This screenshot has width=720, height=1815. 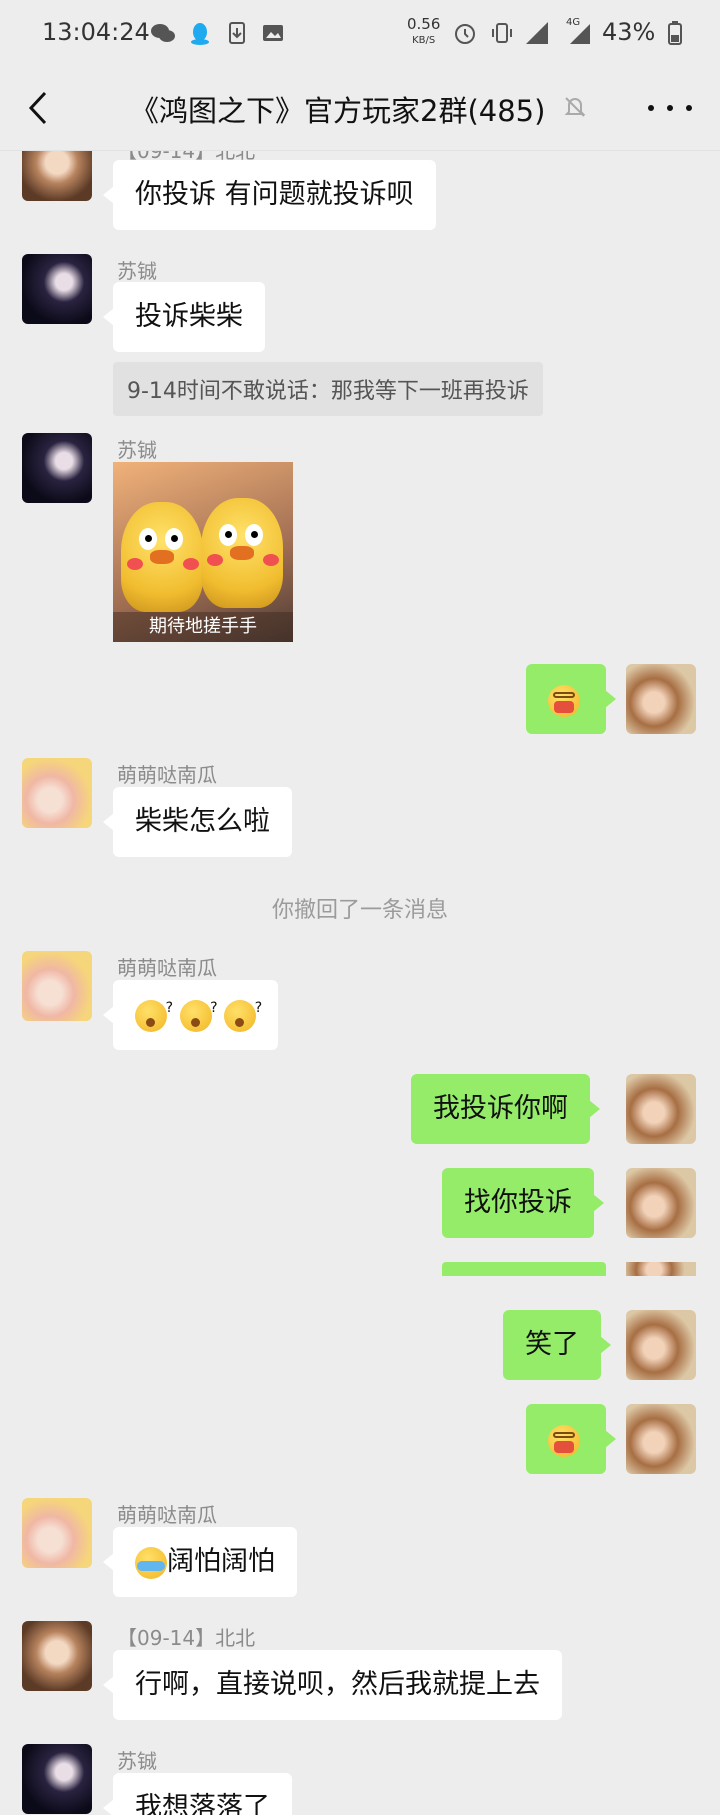 What do you see at coordinates (200, 34) in the screenshot?
I see `qq-icon` at bounding box center [200, 34].